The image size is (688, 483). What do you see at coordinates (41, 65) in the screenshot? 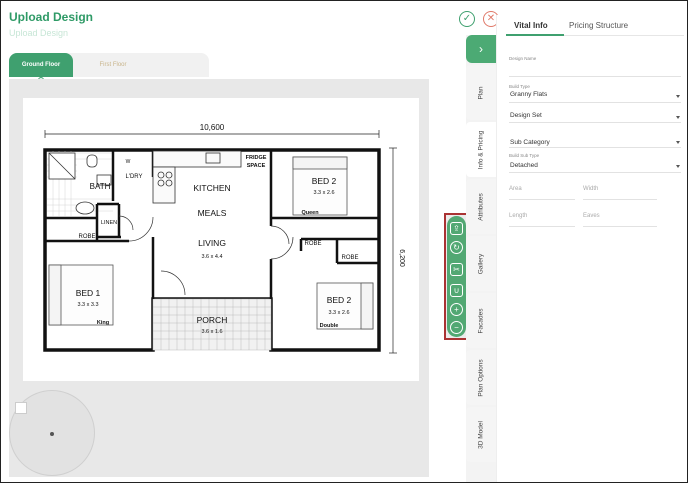
I see `tab-ground-floor: Ground Floor` at bounding box center [41, 65].